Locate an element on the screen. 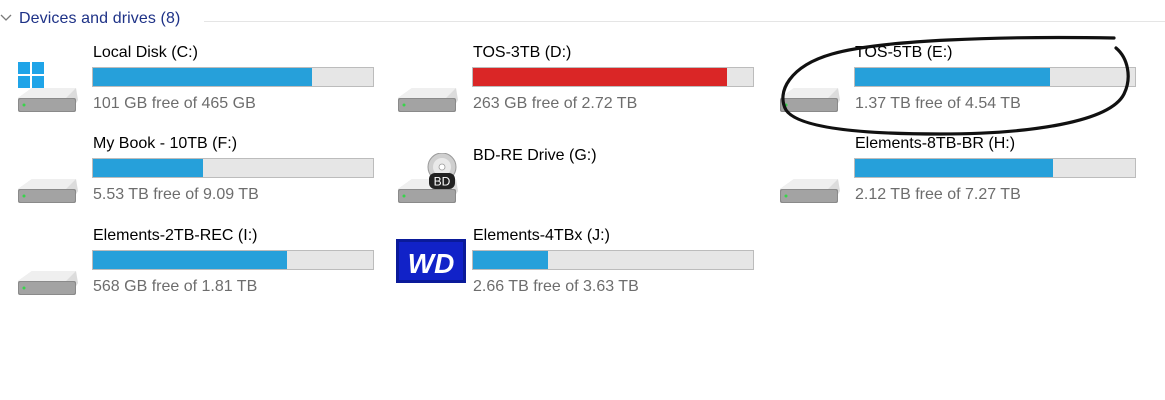 The height and width of the screenshot is (400, 1165). drive-item-c: Local Disk (C:) 101 GB free of 465 GB is located at coordinates (206, 82).